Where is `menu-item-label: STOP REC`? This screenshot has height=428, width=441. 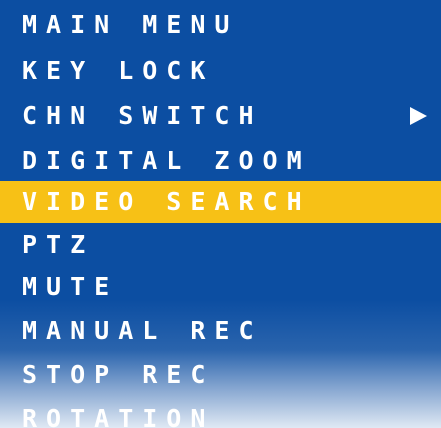 menu-item-label: STOP REC is located at coordinates (118, 374).